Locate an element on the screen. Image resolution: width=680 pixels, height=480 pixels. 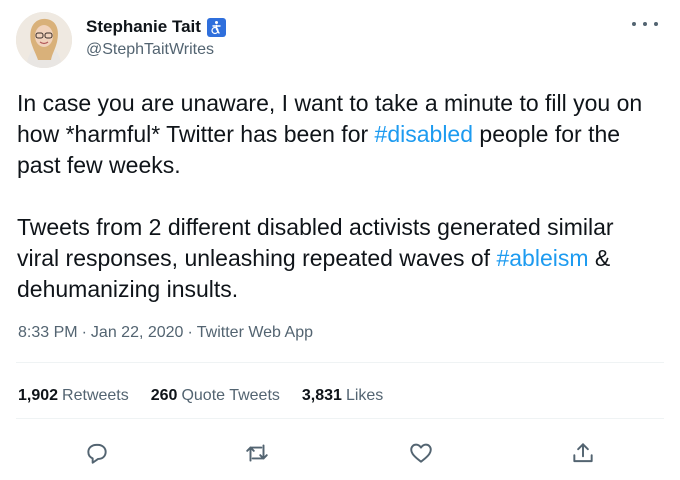
avatar is located at coordinates (44, 40).